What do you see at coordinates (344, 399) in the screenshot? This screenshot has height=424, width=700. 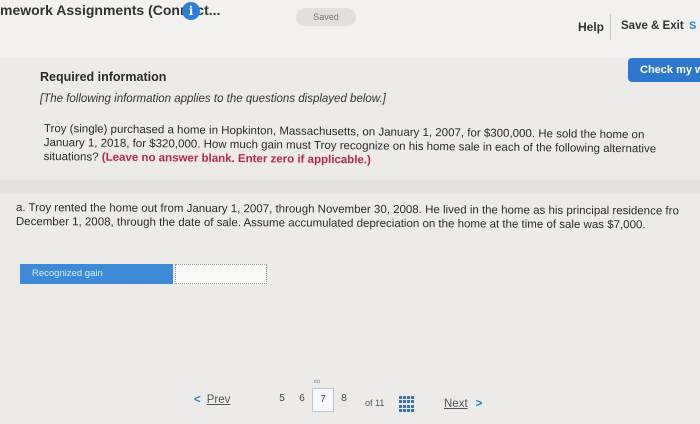 I see `page-number-8: 8` at bounding box center [344, 399].